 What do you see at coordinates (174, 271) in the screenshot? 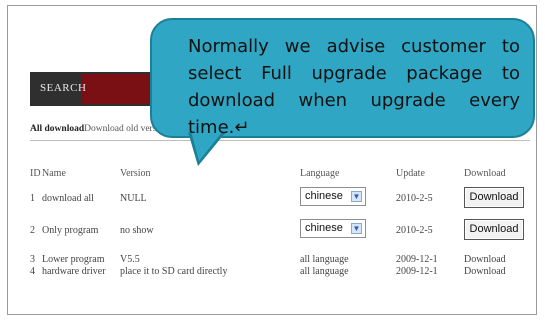
I see `row-version: place it to SD card directly` at bounding box center [174, 271].